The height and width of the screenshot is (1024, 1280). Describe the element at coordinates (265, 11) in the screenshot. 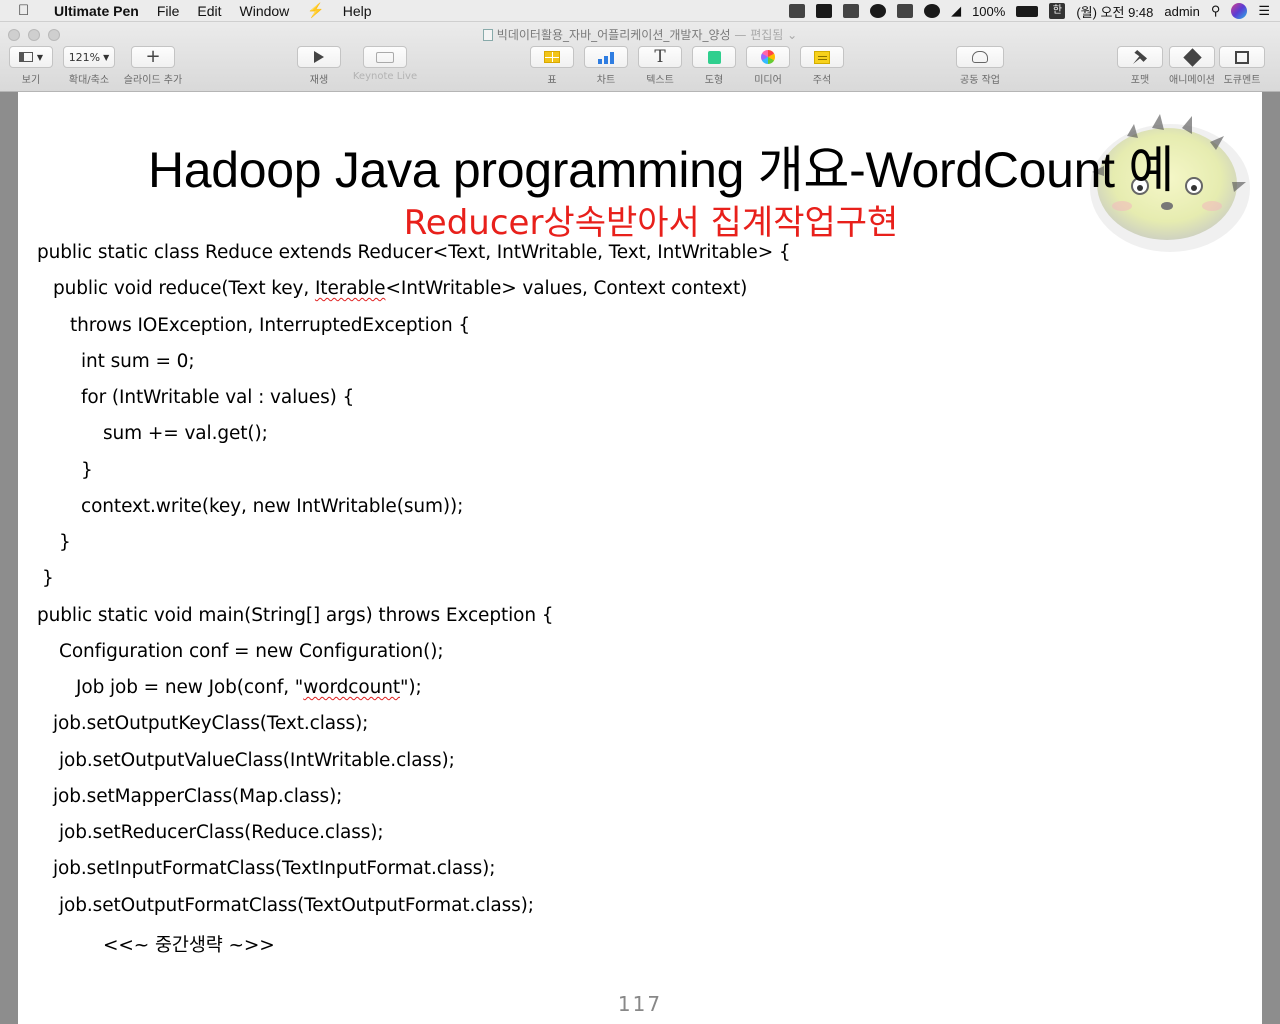

I see `menu-window: Window` at that location.